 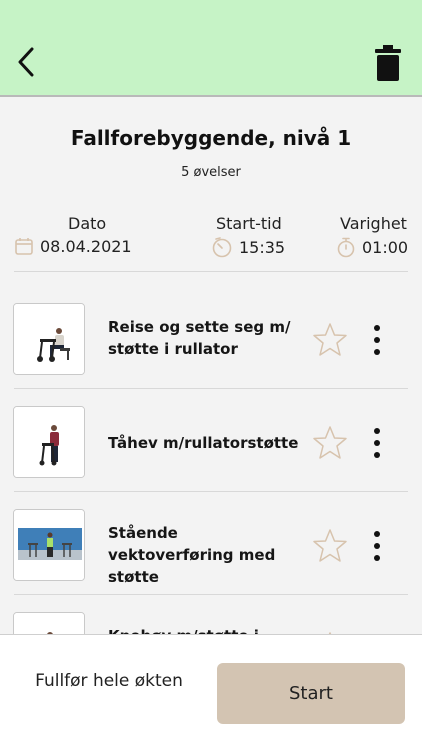 What do you see at coordinates (211, 138) in the screenshot?
I see `session-title: Fallforebyggende, nivå 1` at bounding box center [211, 138].